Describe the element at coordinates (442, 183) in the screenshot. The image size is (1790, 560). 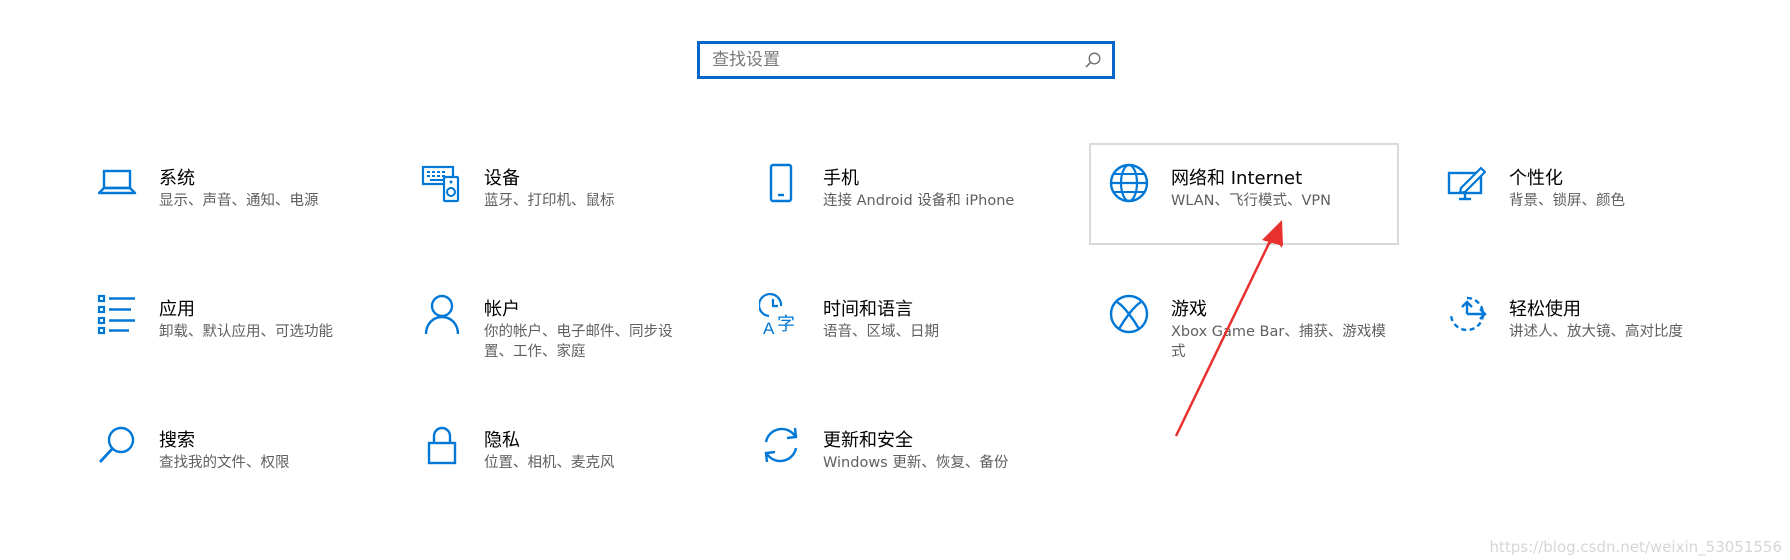
I see `keyboard-speaker-icon` at that location.